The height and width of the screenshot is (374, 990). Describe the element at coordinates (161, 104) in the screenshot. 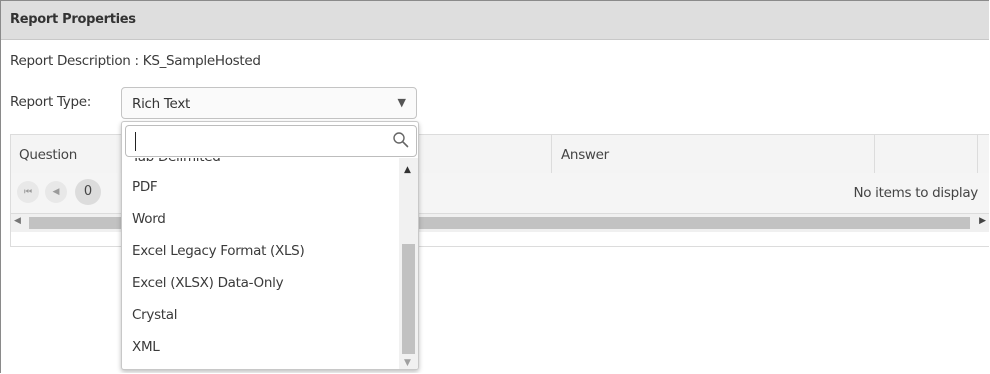

I see `report-type-selected-value: Rich Text` at that location.